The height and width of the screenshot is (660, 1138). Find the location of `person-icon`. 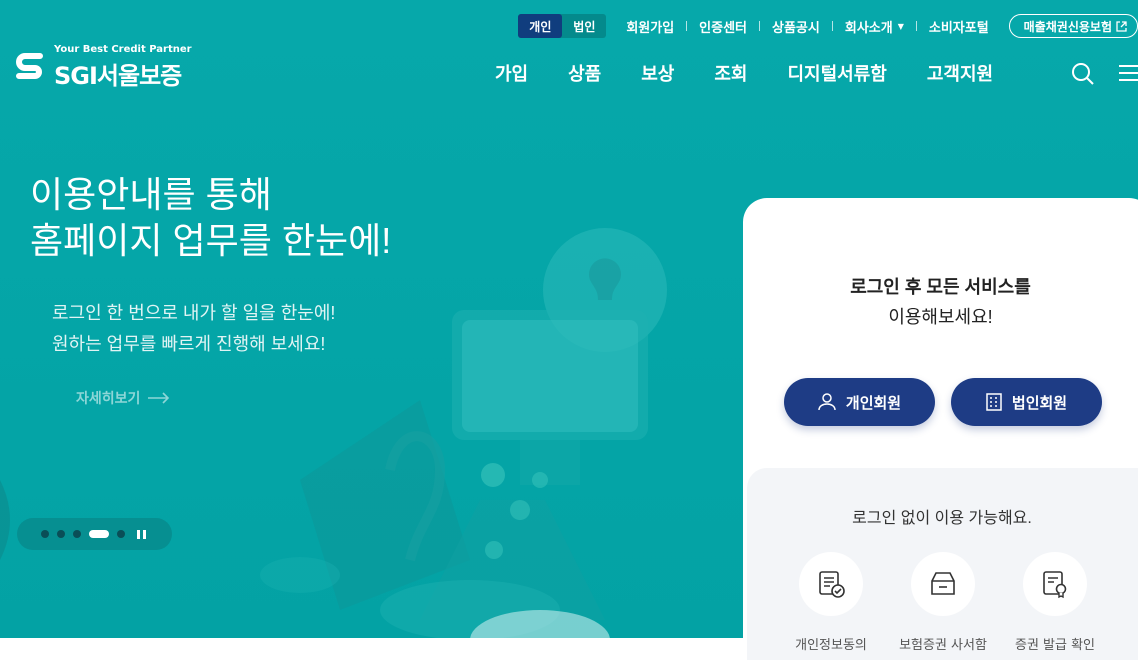

person-icon is located at coordinates (827, 402).